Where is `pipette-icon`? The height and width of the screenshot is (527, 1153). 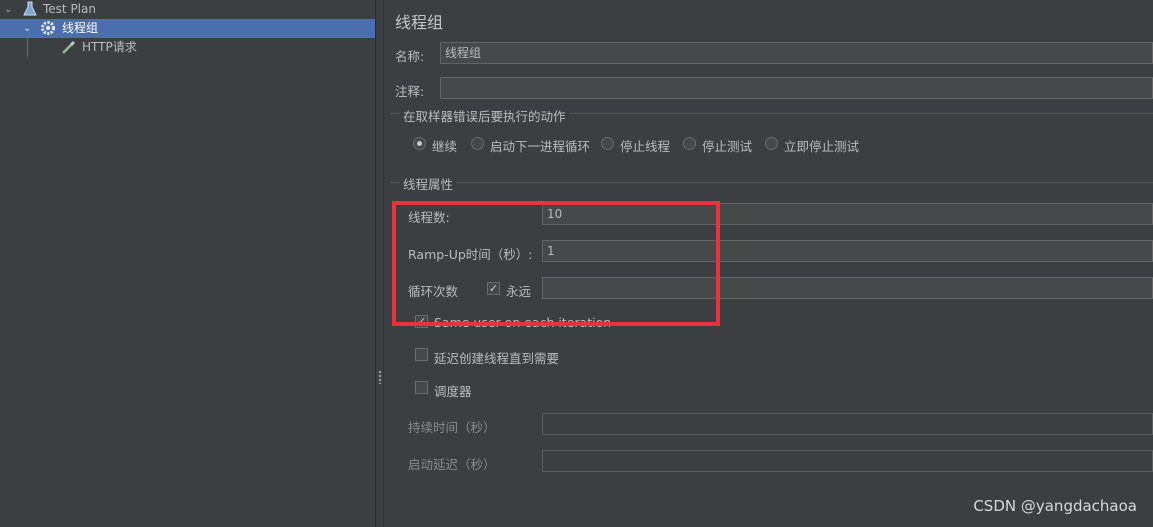 pipette-icon is located at coordinates (69, 47).